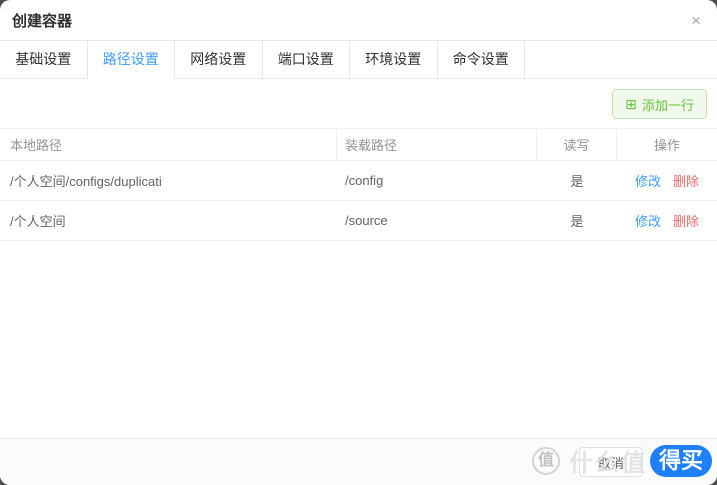 The height and width of the screenshot is (485, 717). What do you see at coordinates (168, 144) in the screenshot?
I see `header-local-path: 本地路径` at bounding box center [168, 144].